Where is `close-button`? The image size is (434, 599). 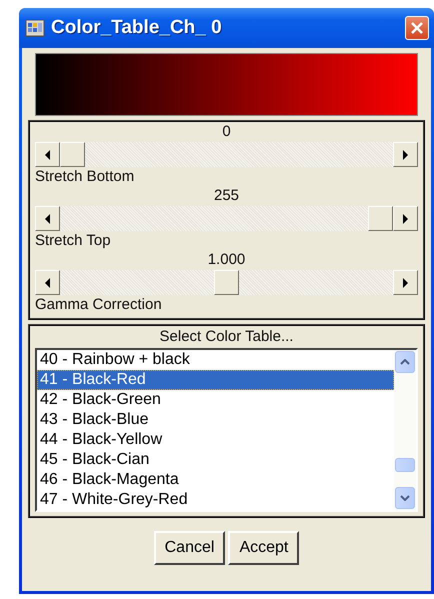
close-button is located at coordinates (417, 28).